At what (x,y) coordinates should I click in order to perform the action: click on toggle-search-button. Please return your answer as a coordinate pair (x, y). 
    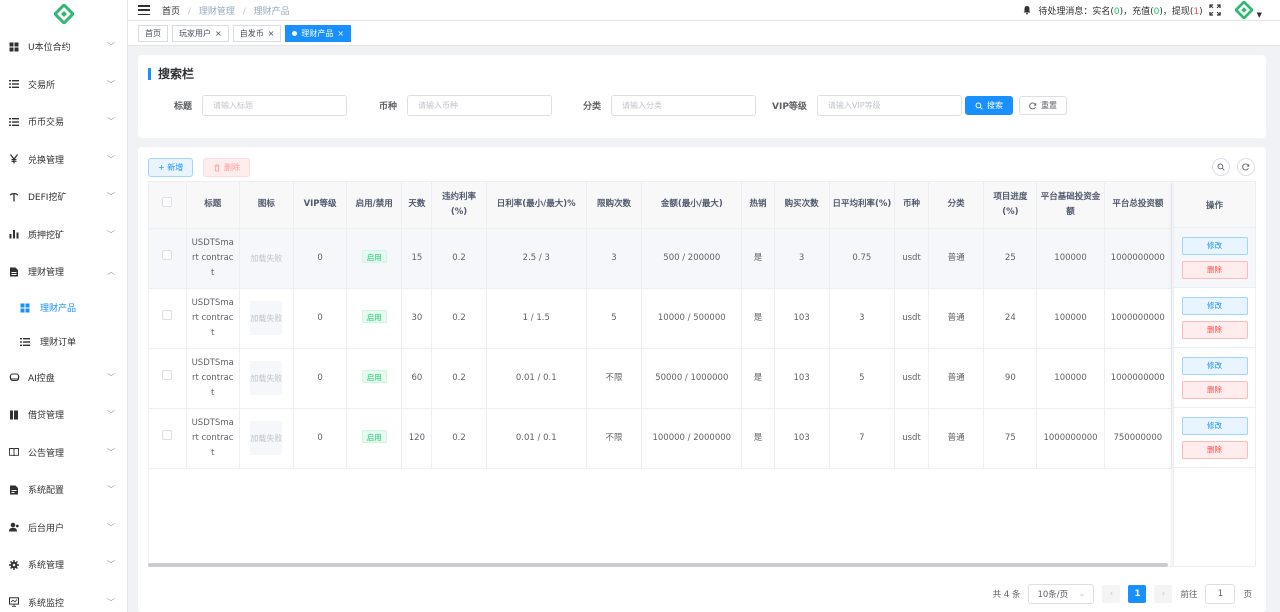
    Looking at the image, I should click on (1221, 167).